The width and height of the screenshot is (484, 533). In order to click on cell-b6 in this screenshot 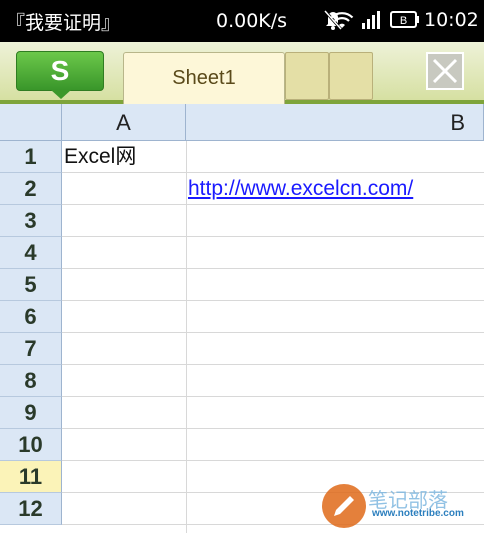, I will do `click(336, 317)`.